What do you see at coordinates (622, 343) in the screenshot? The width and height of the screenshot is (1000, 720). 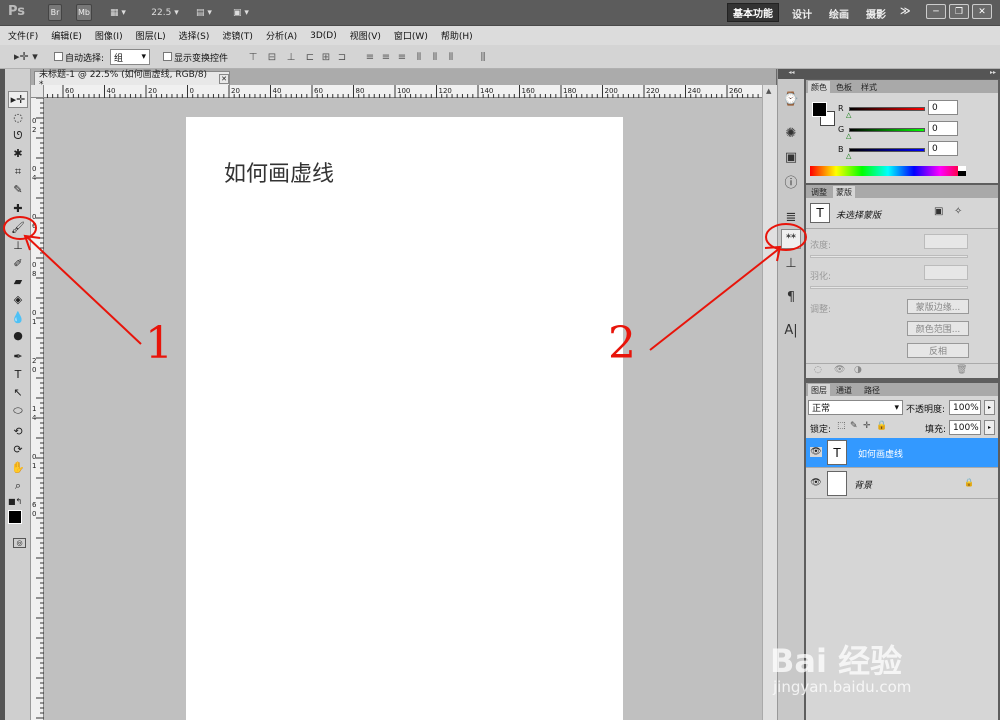 I see `annotation-number-2: 2` at bounding box center [622, 343].